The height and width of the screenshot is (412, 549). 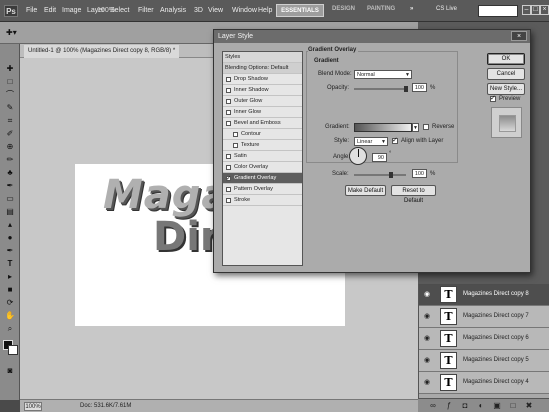 I want to click on style-select: Linear ▼, so click(x=371, y=141).